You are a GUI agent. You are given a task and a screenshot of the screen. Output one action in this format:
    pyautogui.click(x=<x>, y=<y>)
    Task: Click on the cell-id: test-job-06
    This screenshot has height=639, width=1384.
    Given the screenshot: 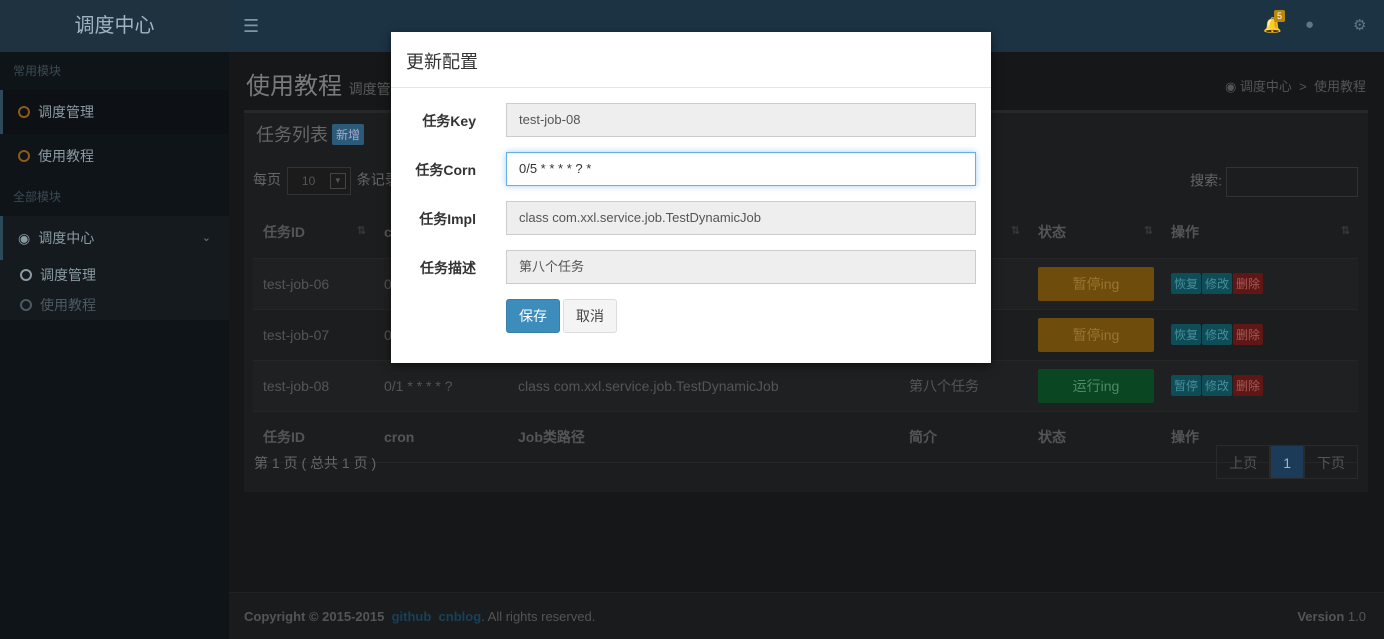 What is the action you would take?
    pyautogui.click(x=313, y=284)
    